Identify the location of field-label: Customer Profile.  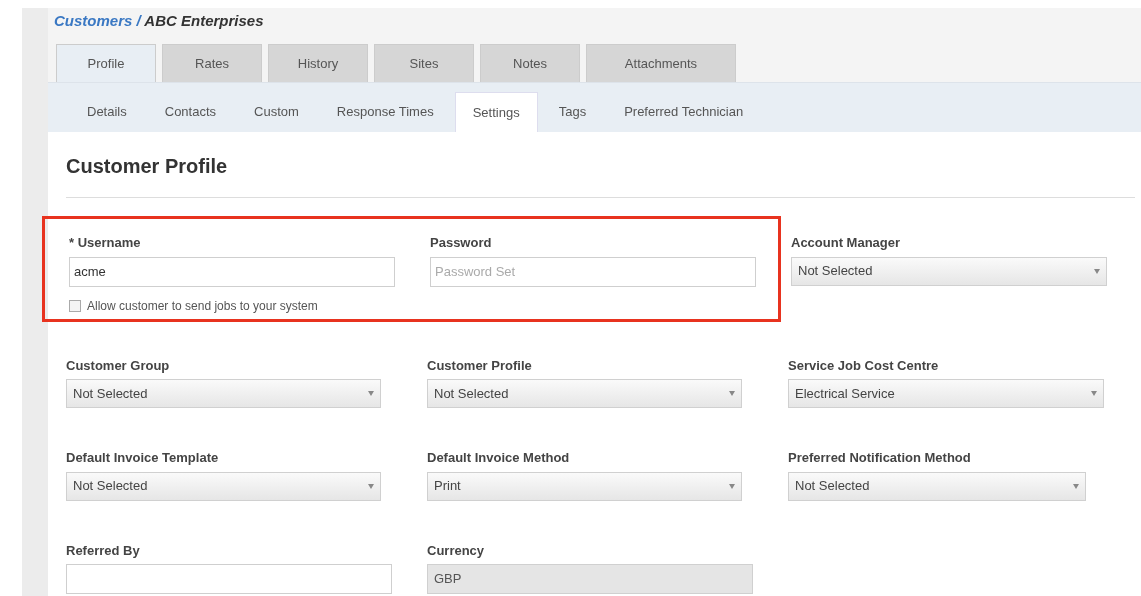
(480, 365).